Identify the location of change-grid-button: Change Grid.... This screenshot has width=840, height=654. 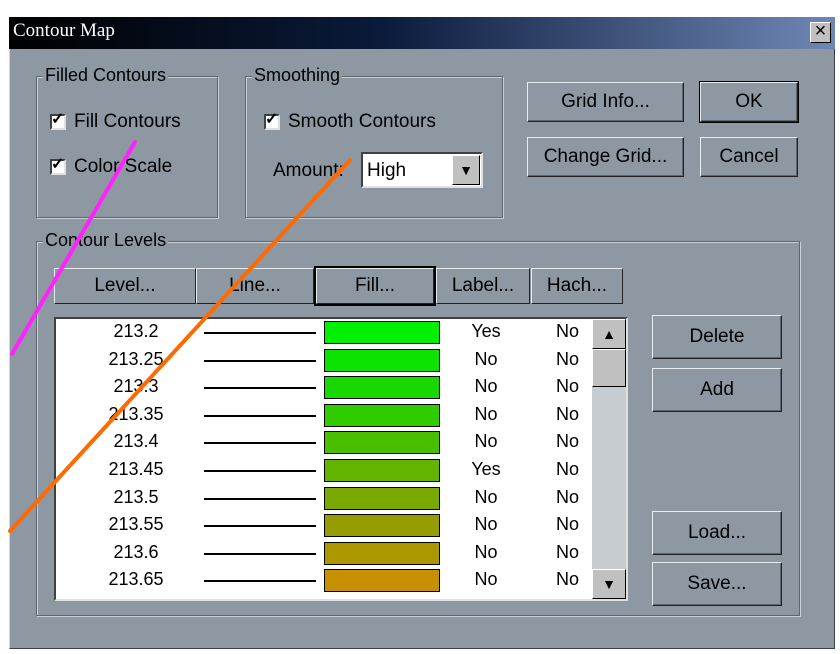
(605, 157).